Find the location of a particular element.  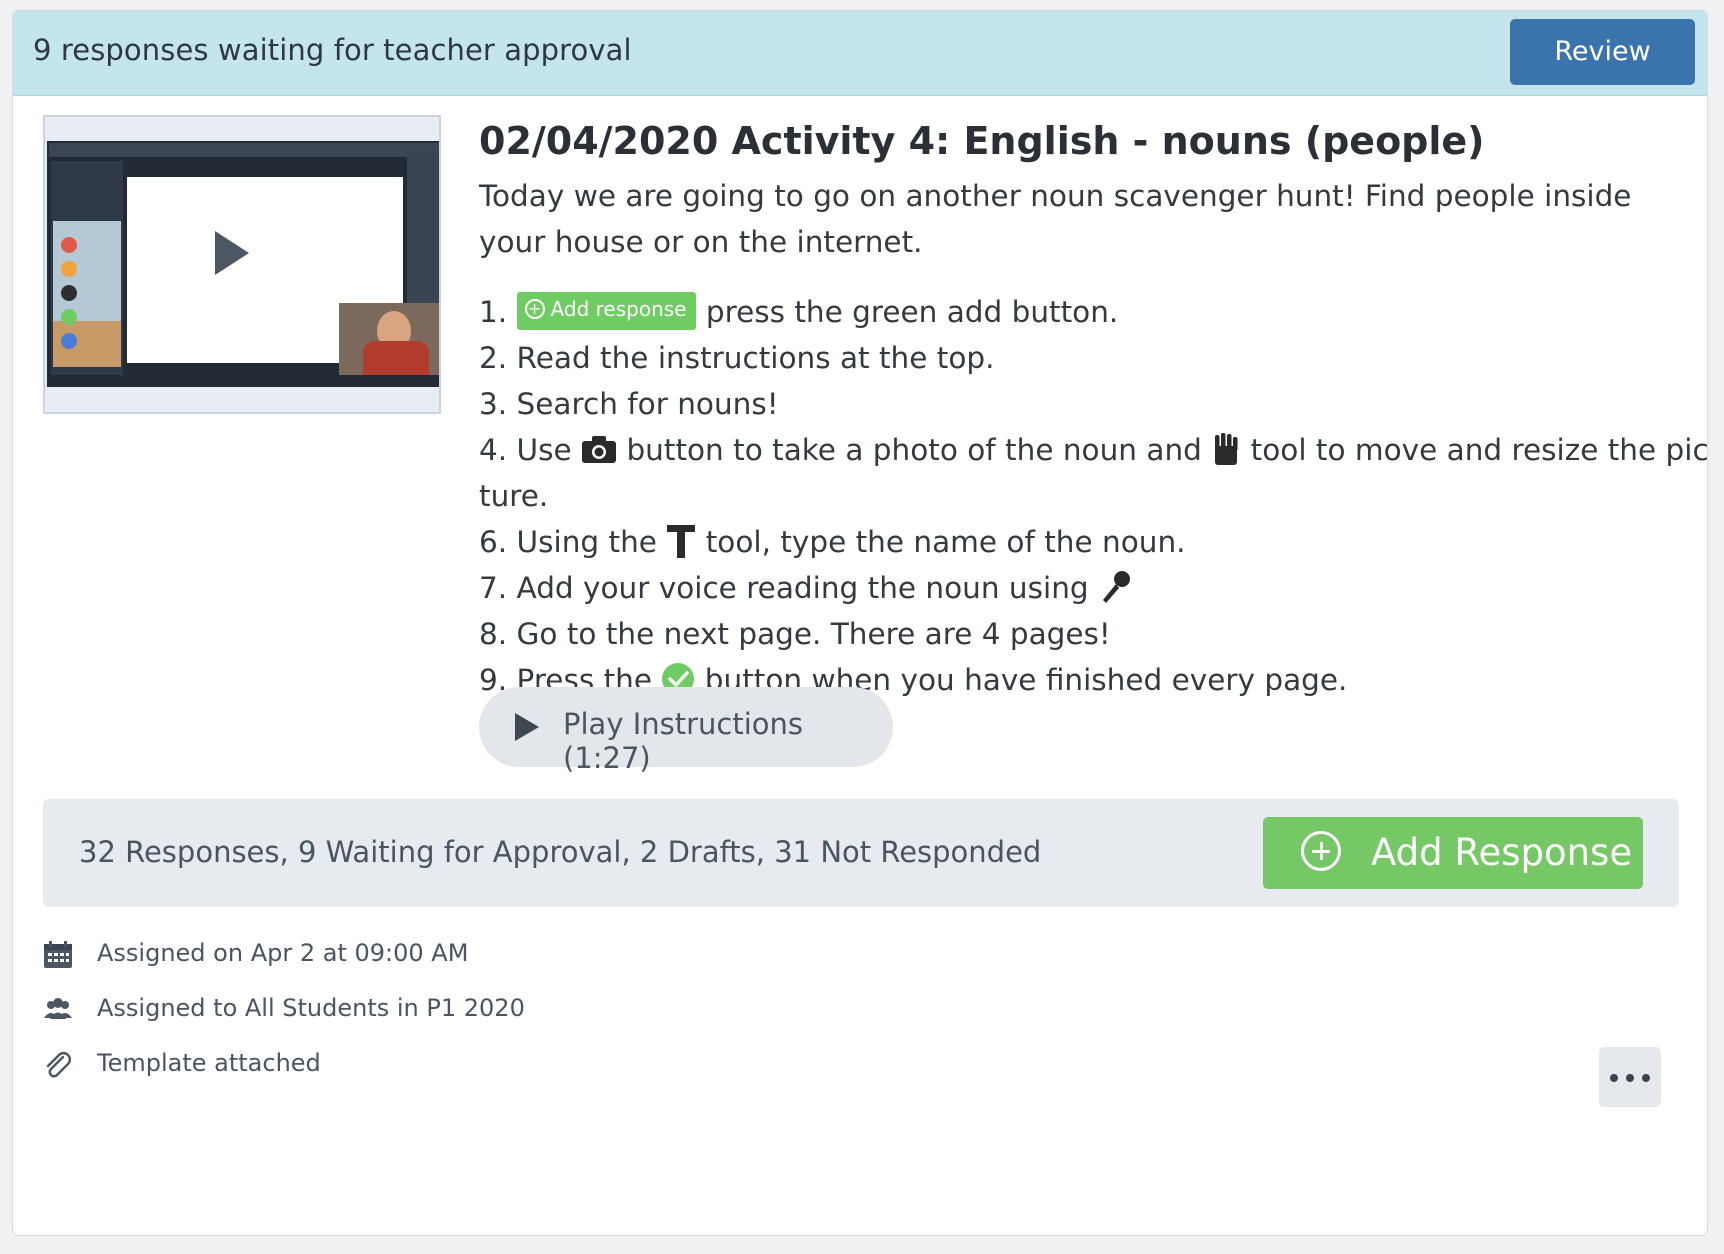

paperclip-icon is located at coordinates (58, 1065).